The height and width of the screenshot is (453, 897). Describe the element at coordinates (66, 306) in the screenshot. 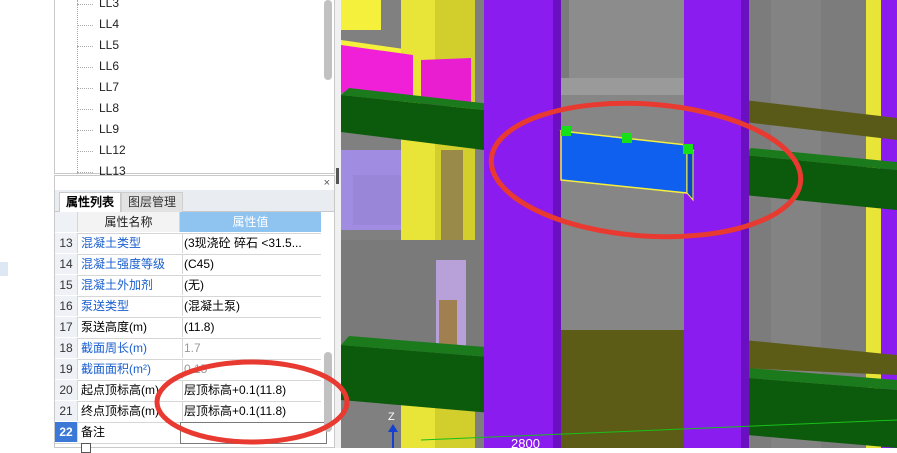

I see `row-number: 16` at that location.